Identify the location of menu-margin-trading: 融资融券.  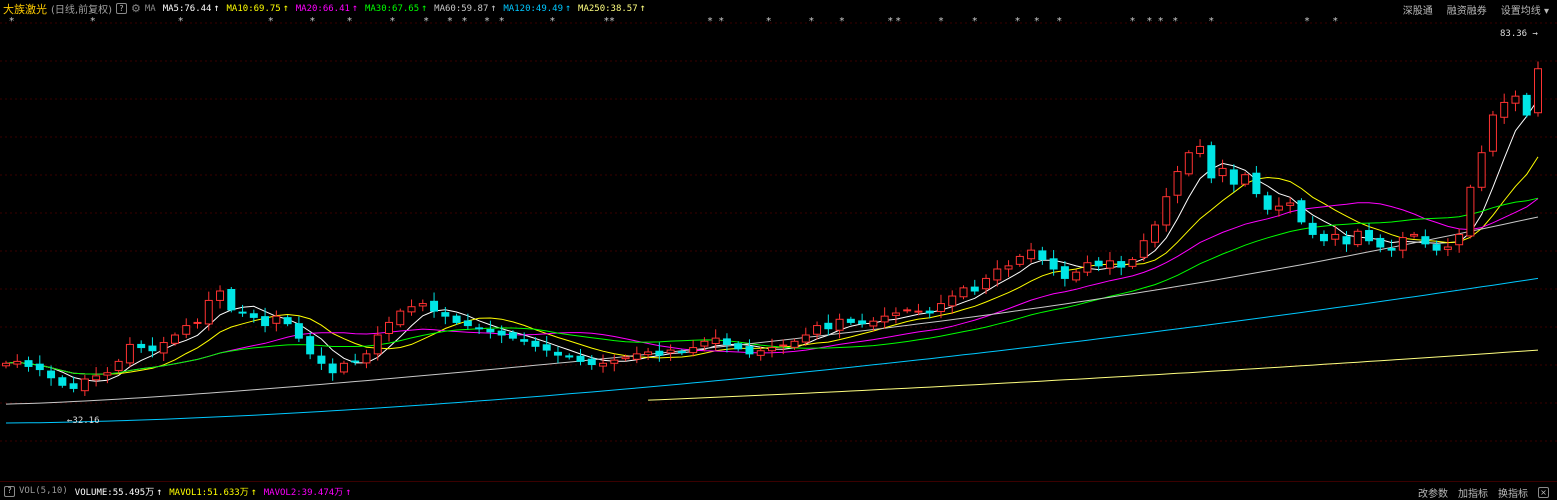
(1467, 9).